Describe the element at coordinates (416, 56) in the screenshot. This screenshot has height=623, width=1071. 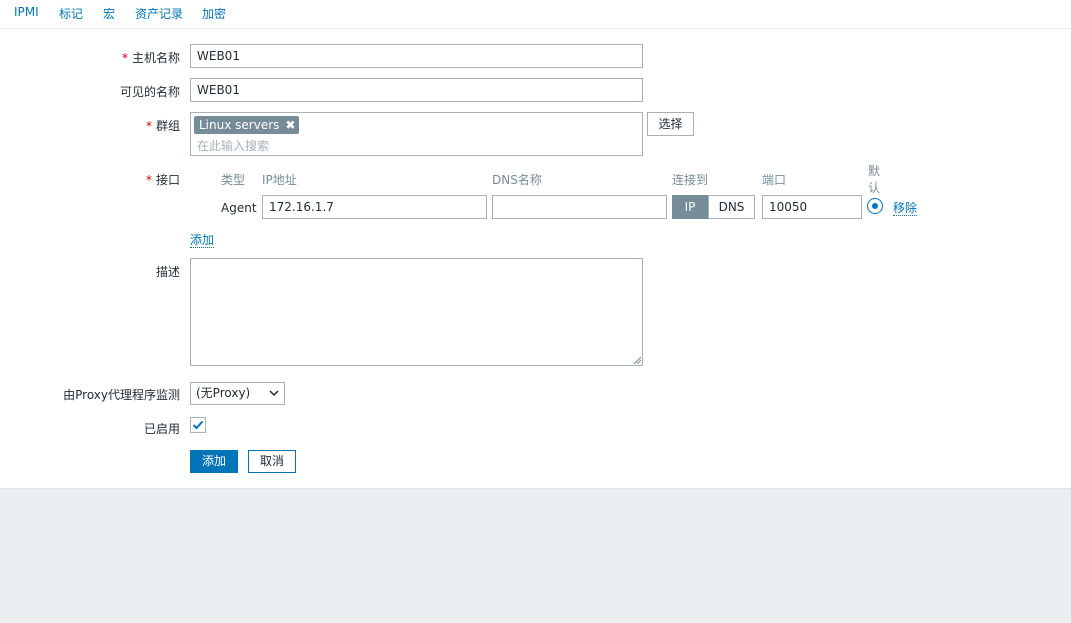
I see `host-name-input` at that location.